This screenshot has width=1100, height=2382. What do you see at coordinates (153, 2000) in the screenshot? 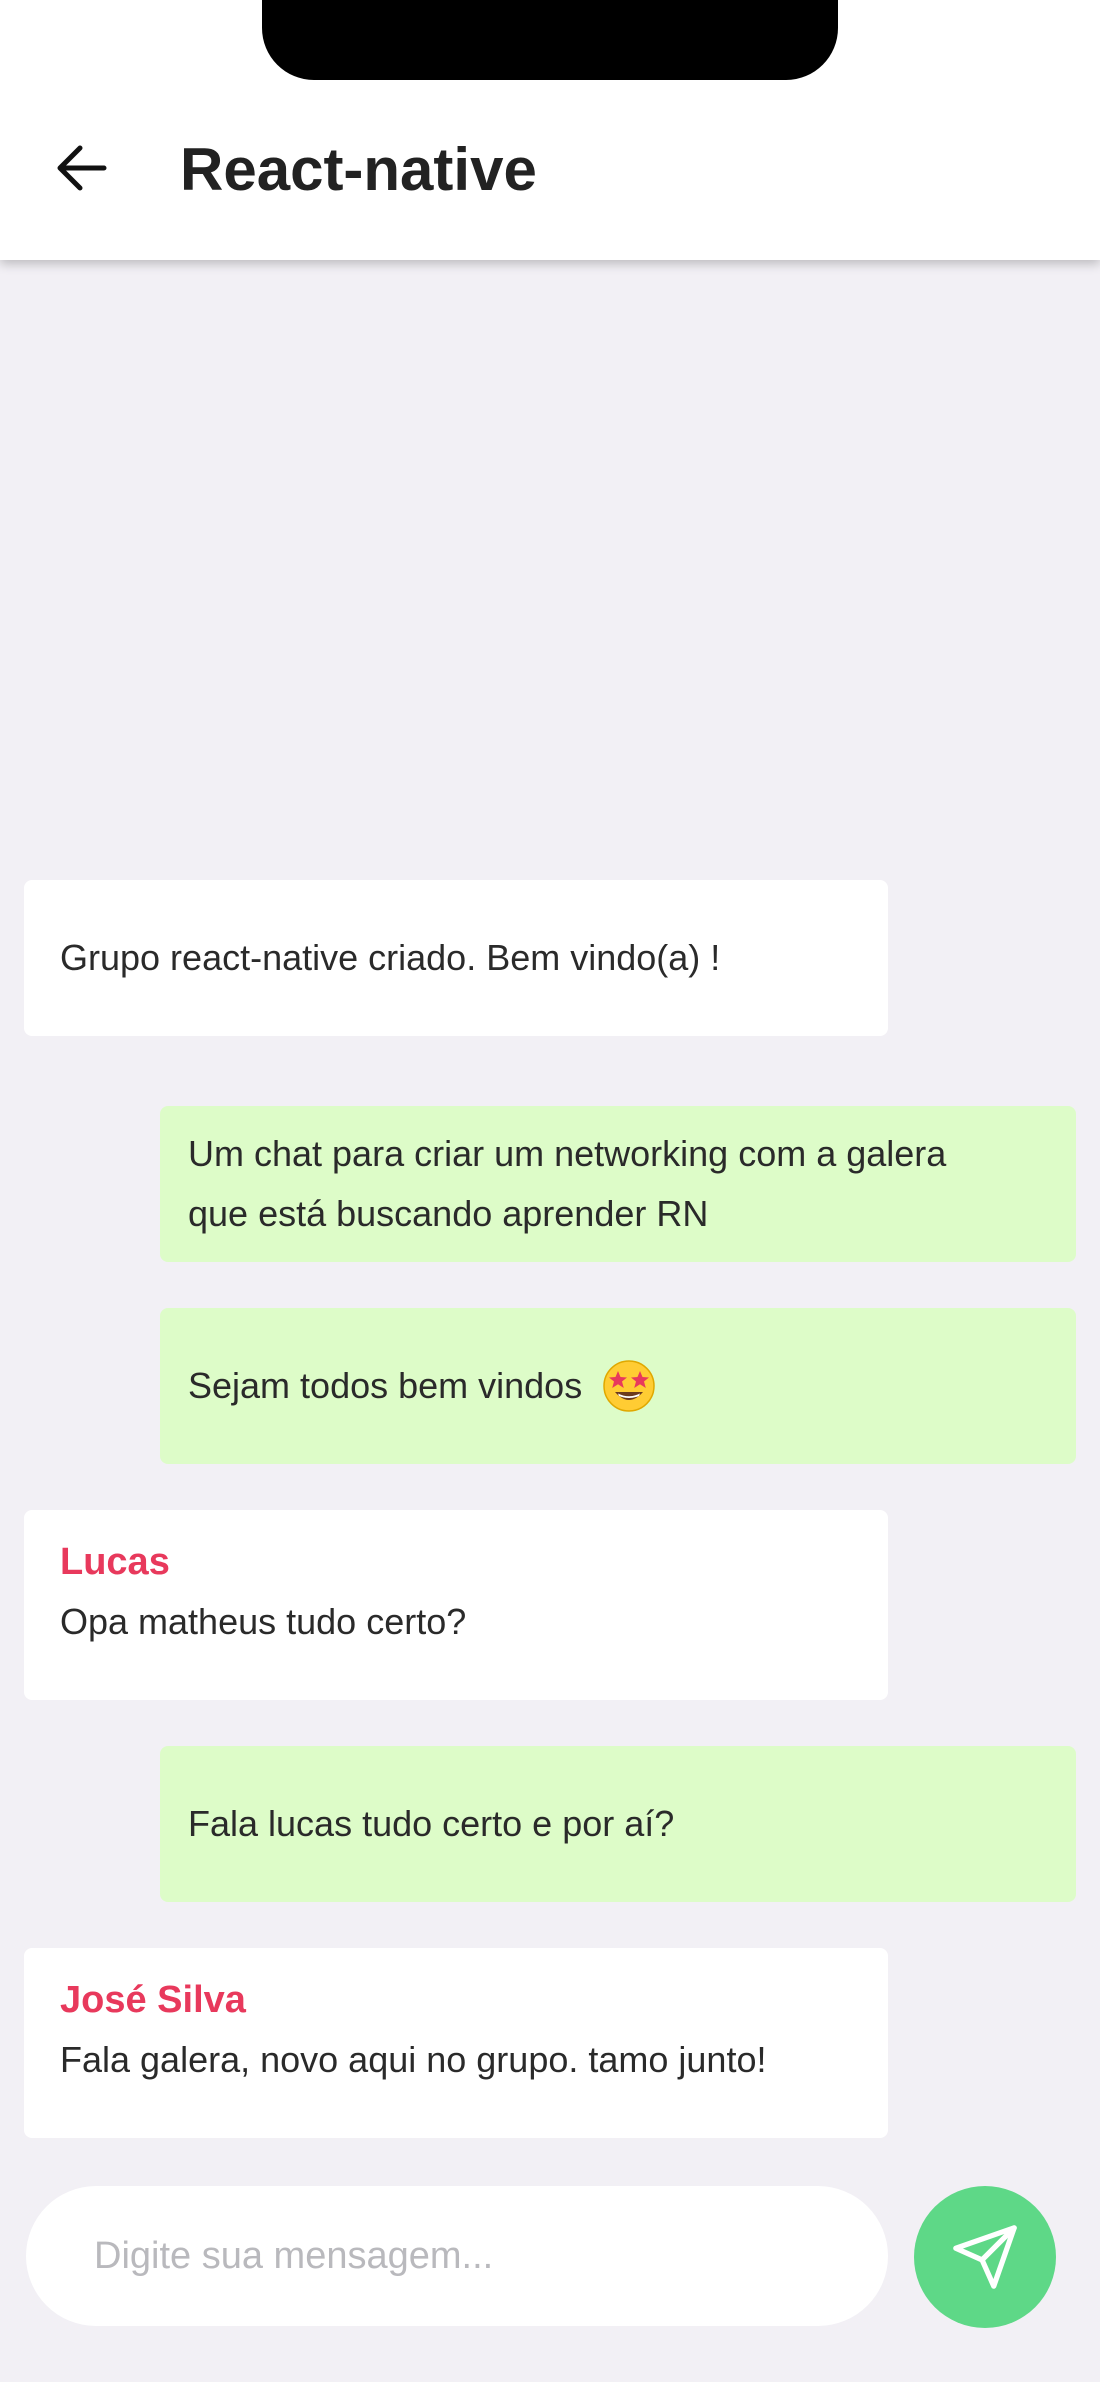
I see `sender-name: José Silva` at bounding box center [153, 2000].